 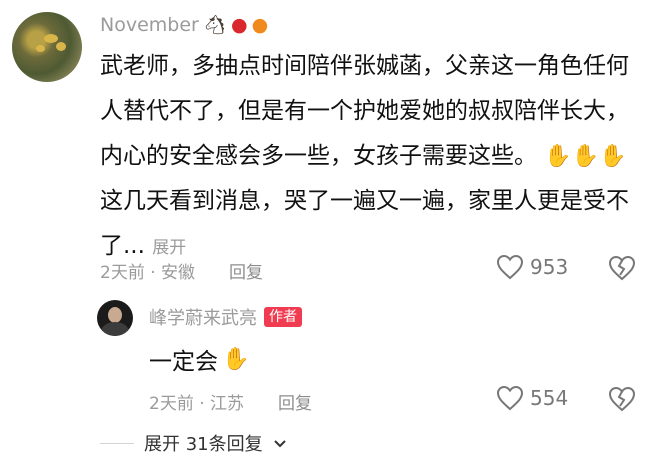 I want to click on avatar-body, so click(x=115, y=329).